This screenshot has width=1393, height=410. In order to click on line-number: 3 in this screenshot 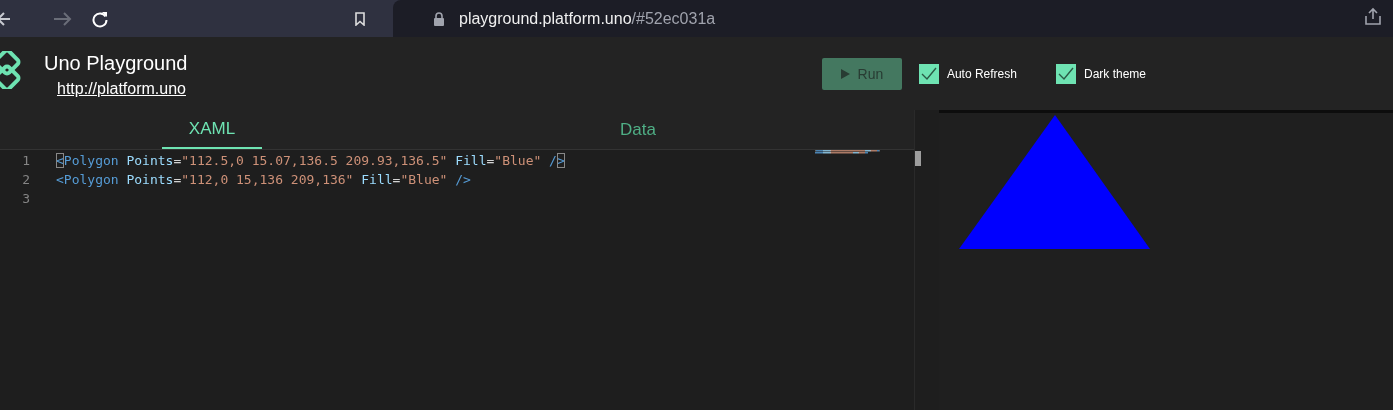, I will do `click(25, 198)`.